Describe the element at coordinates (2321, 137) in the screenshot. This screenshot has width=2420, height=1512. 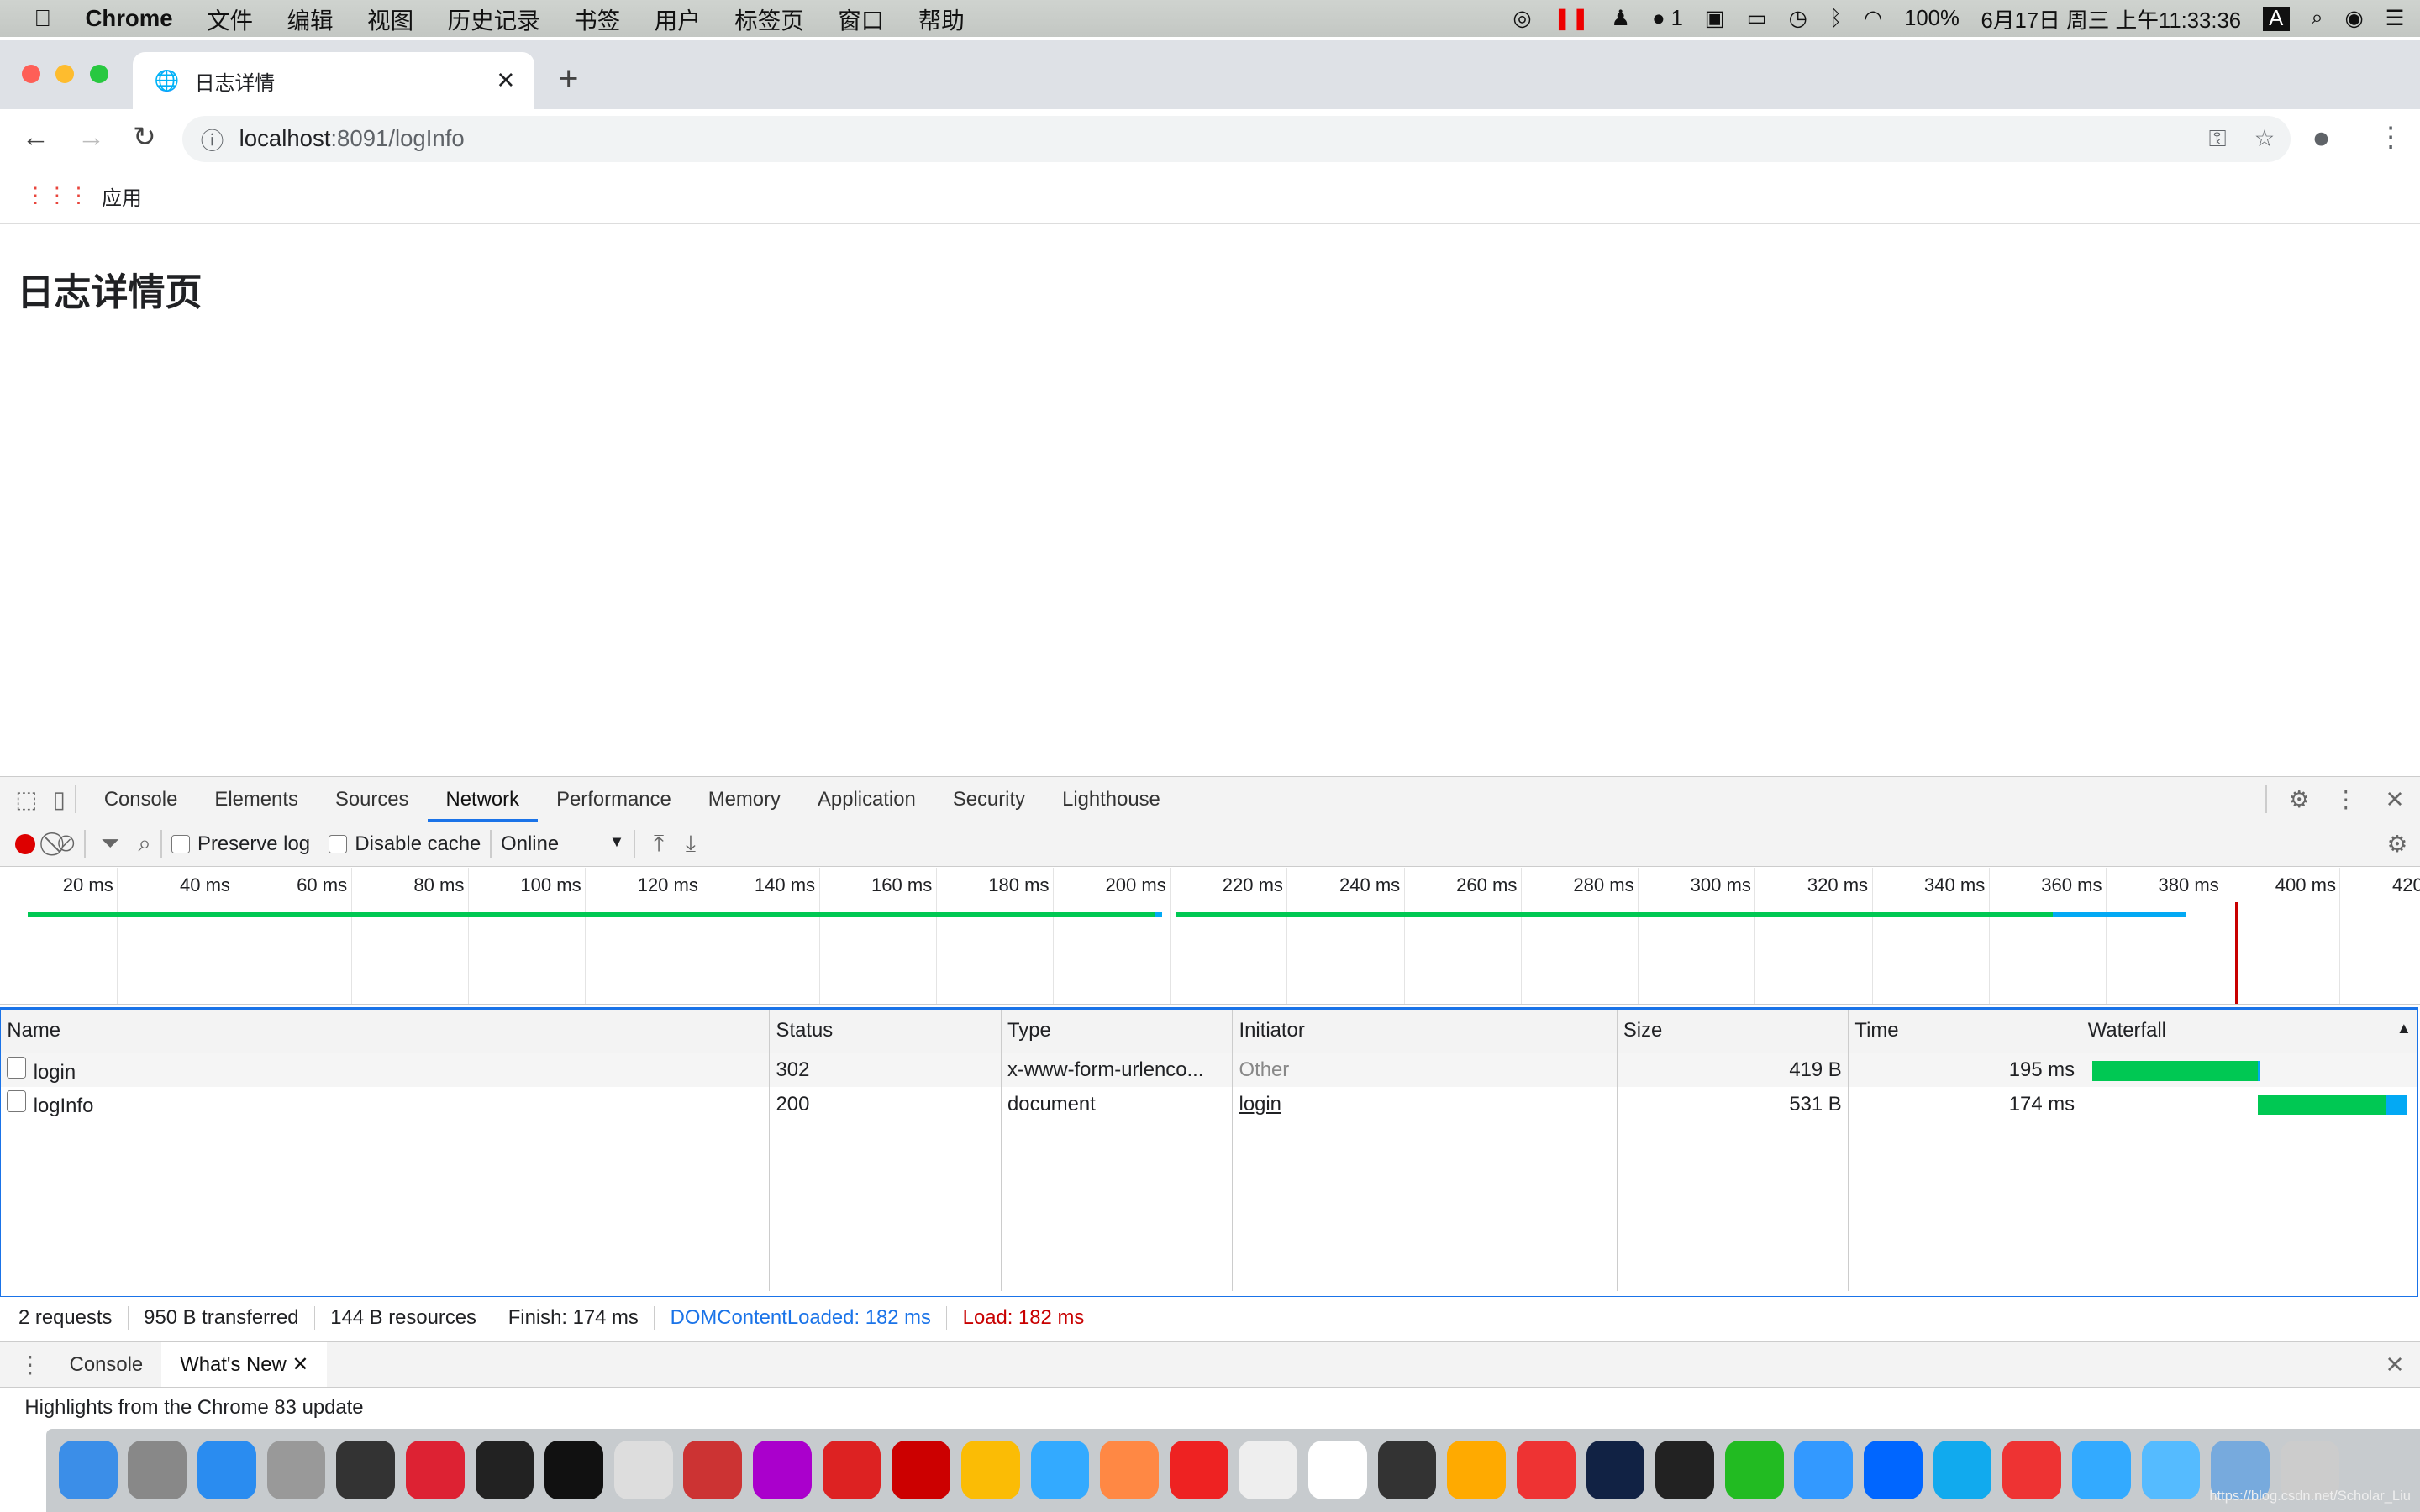
I see `profile-icon: ●` at that location.